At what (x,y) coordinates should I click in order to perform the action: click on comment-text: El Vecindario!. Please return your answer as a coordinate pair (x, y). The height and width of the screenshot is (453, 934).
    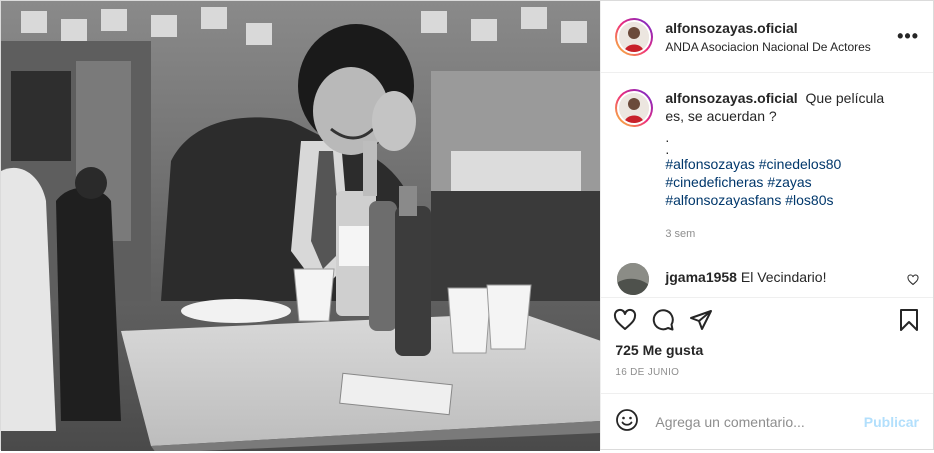
    Looking at the image, I should click on (783, 277).